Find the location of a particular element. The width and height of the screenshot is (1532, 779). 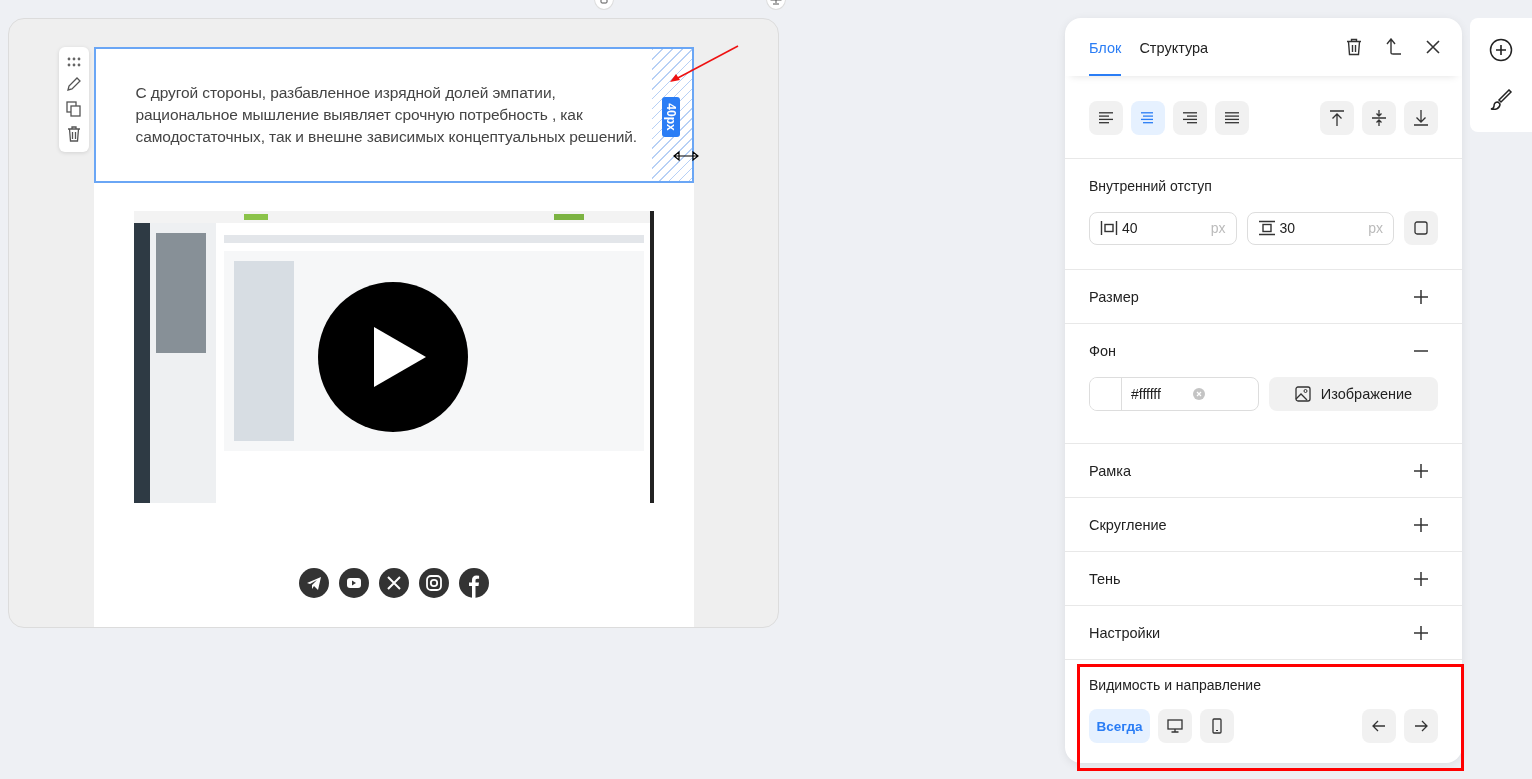

mobile-button is located at coordinates (1217, 726).